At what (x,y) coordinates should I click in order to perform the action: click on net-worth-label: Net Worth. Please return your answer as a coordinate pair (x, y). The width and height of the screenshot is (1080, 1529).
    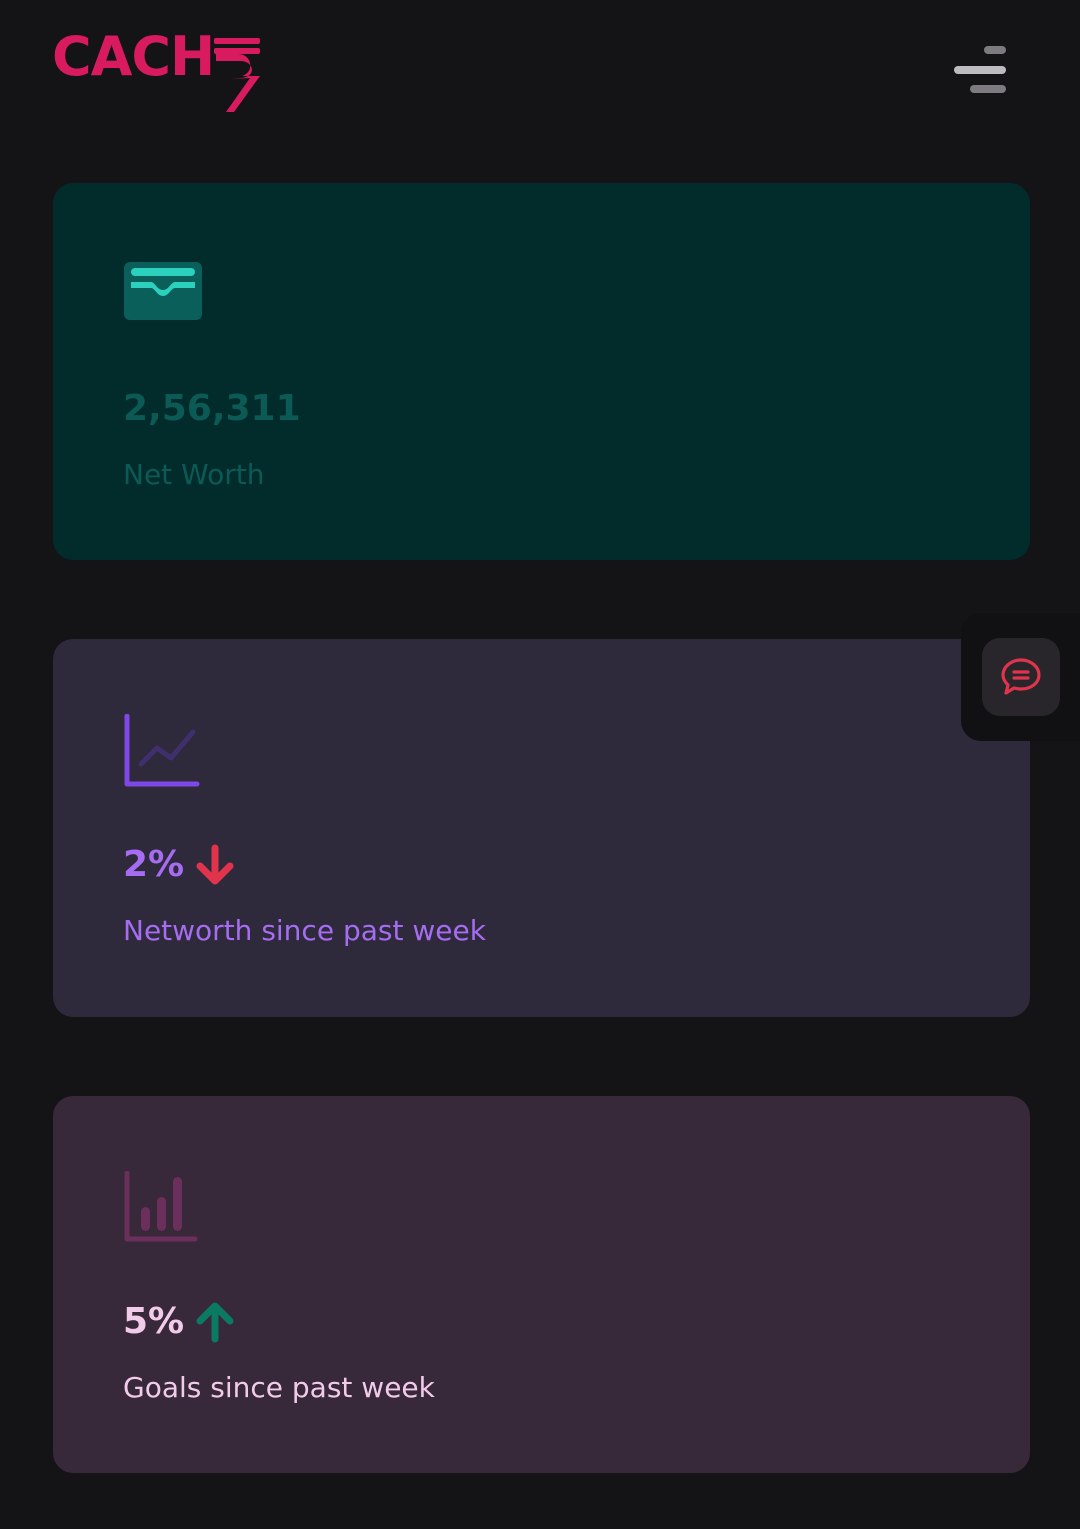
    Looking at the image, I should click on (194, 474).